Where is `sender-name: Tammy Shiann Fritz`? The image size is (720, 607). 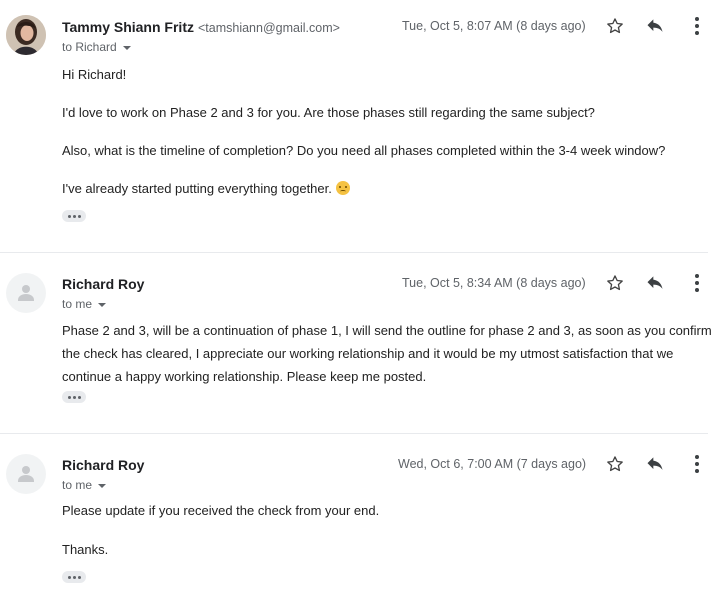
sender-name: Tammy Shiann Fritz is located at coordinates (128, 27).